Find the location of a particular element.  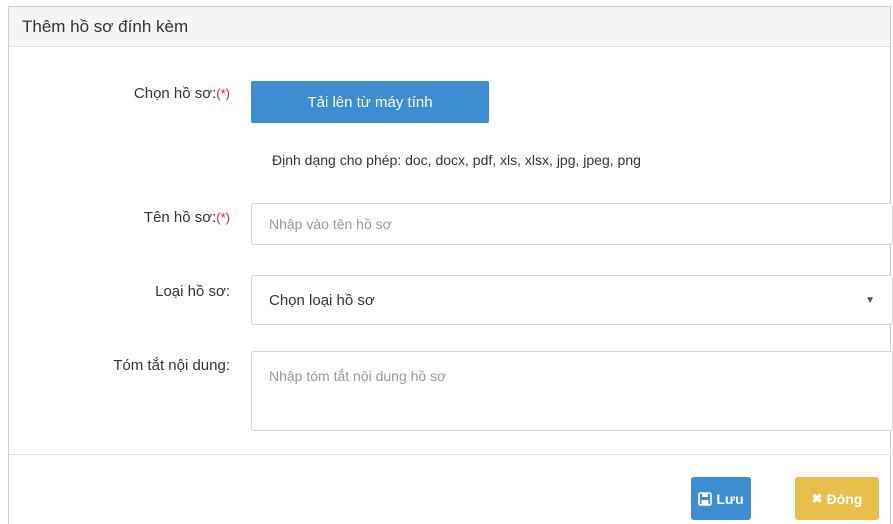

file-type-selected: Chọn loại hồ sơ is located at coordinates (322, 300).